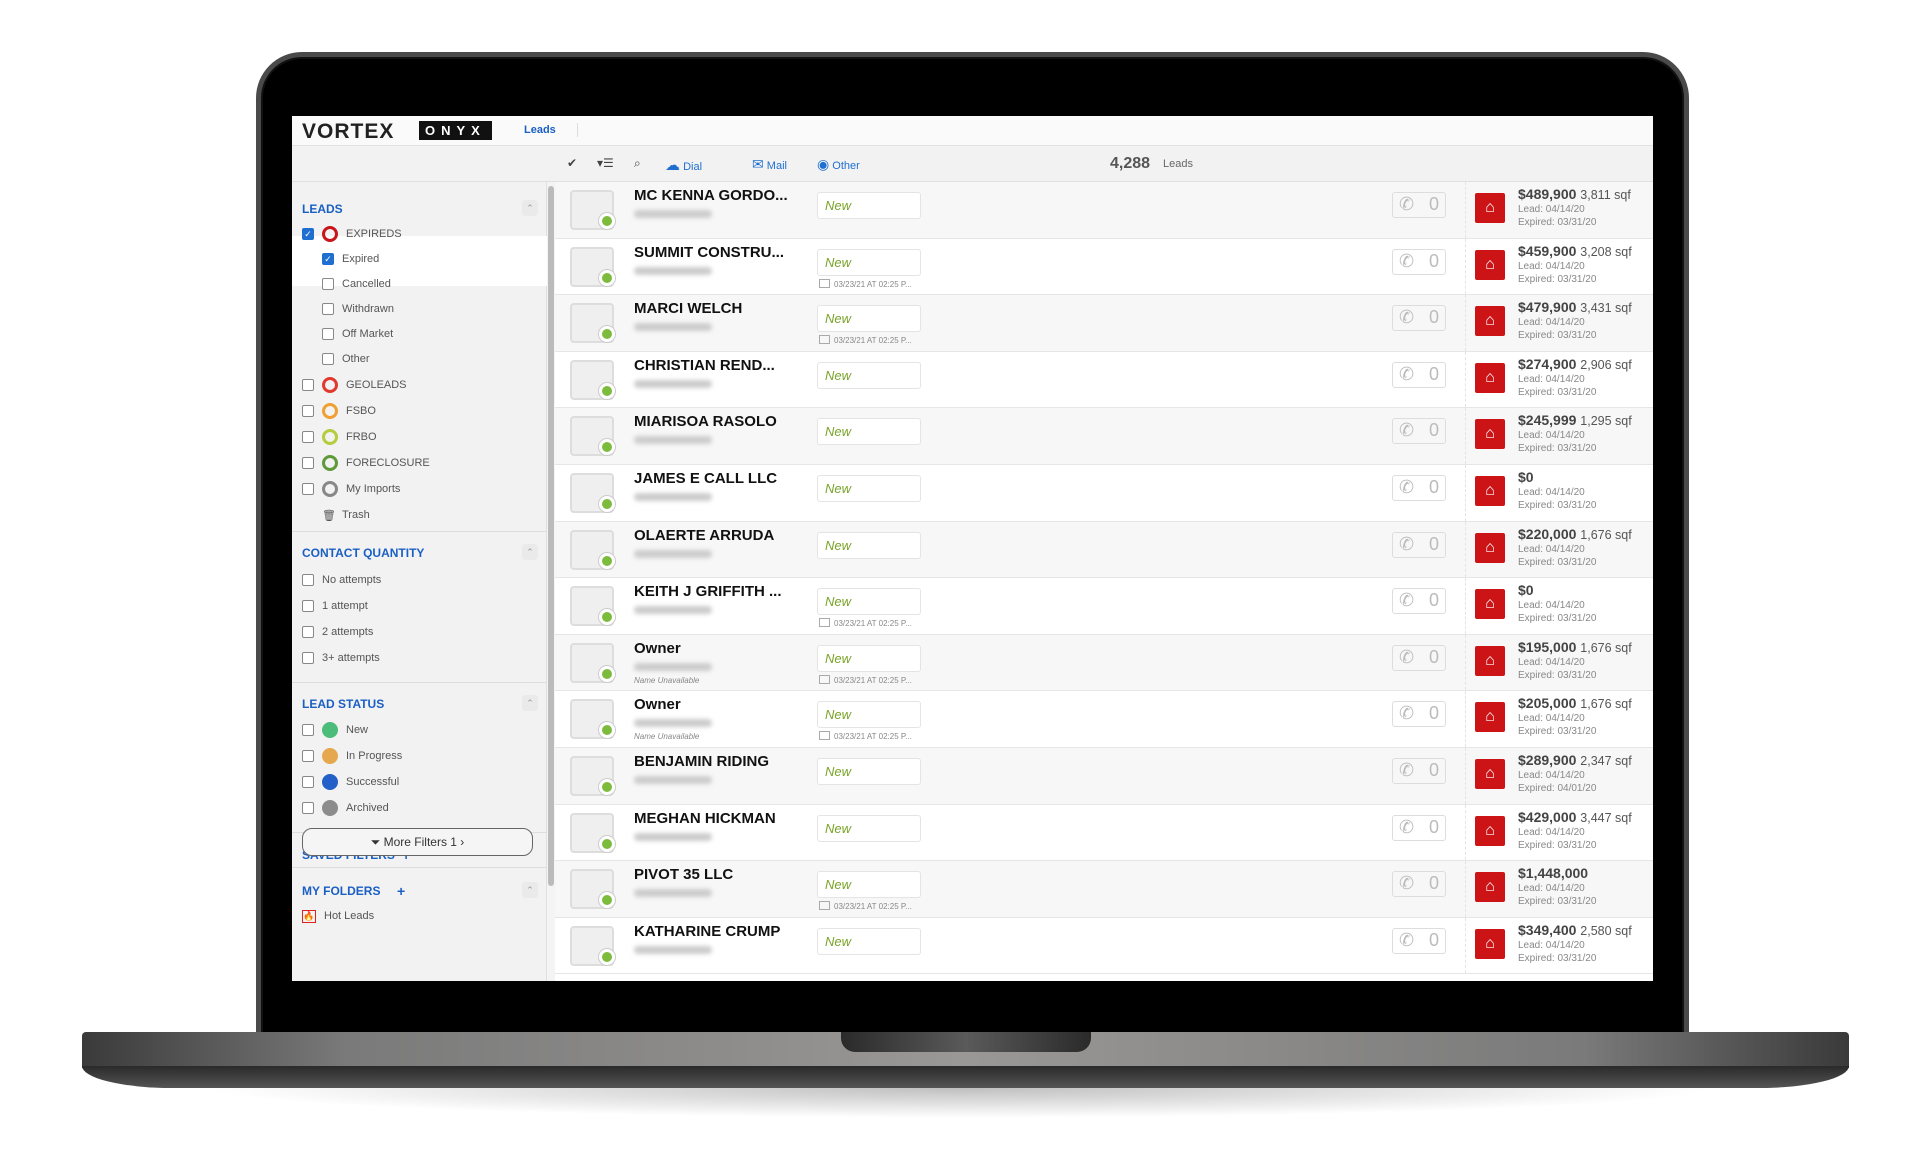 This screenshot has width=1920, height=1162. What do you see at coordinates (356, 284) in the screenshot?
I see `sidebar-item-cancelled: Cancelled` at bounding box center [356, 284].